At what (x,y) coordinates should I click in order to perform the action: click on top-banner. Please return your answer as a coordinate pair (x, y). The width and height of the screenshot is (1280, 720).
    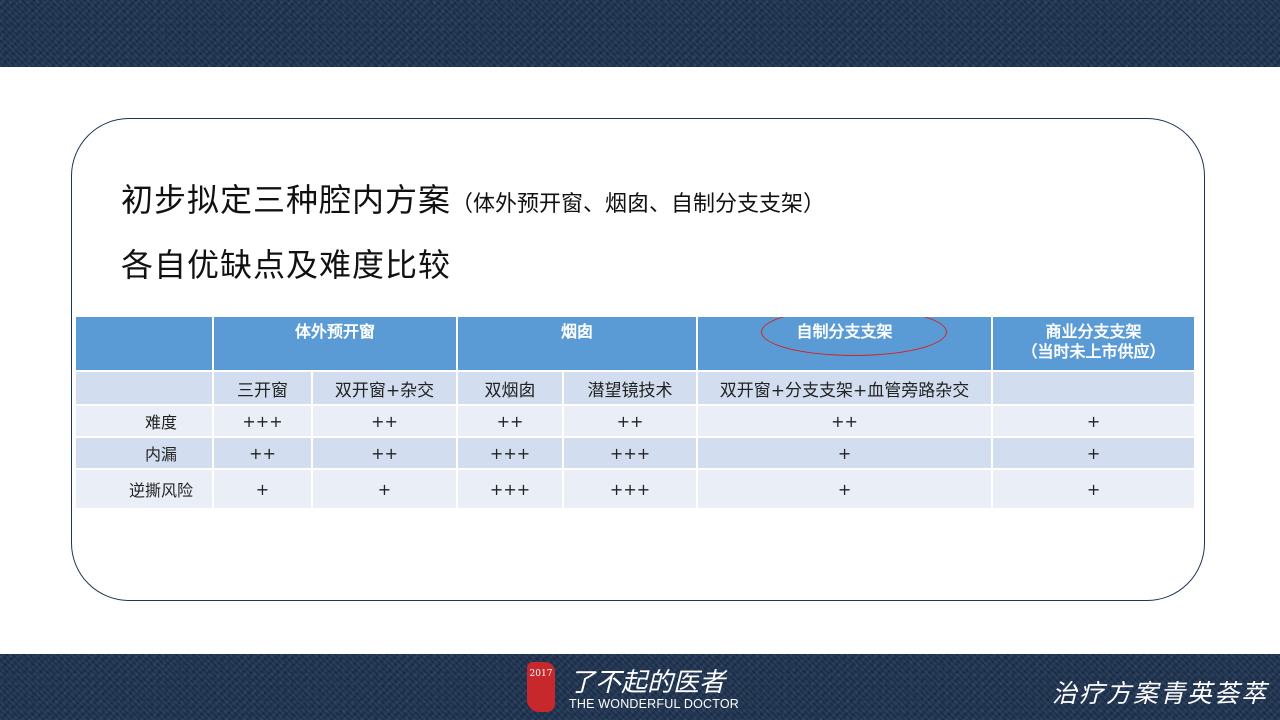
    Looking at the image, I should click on (640, 33).